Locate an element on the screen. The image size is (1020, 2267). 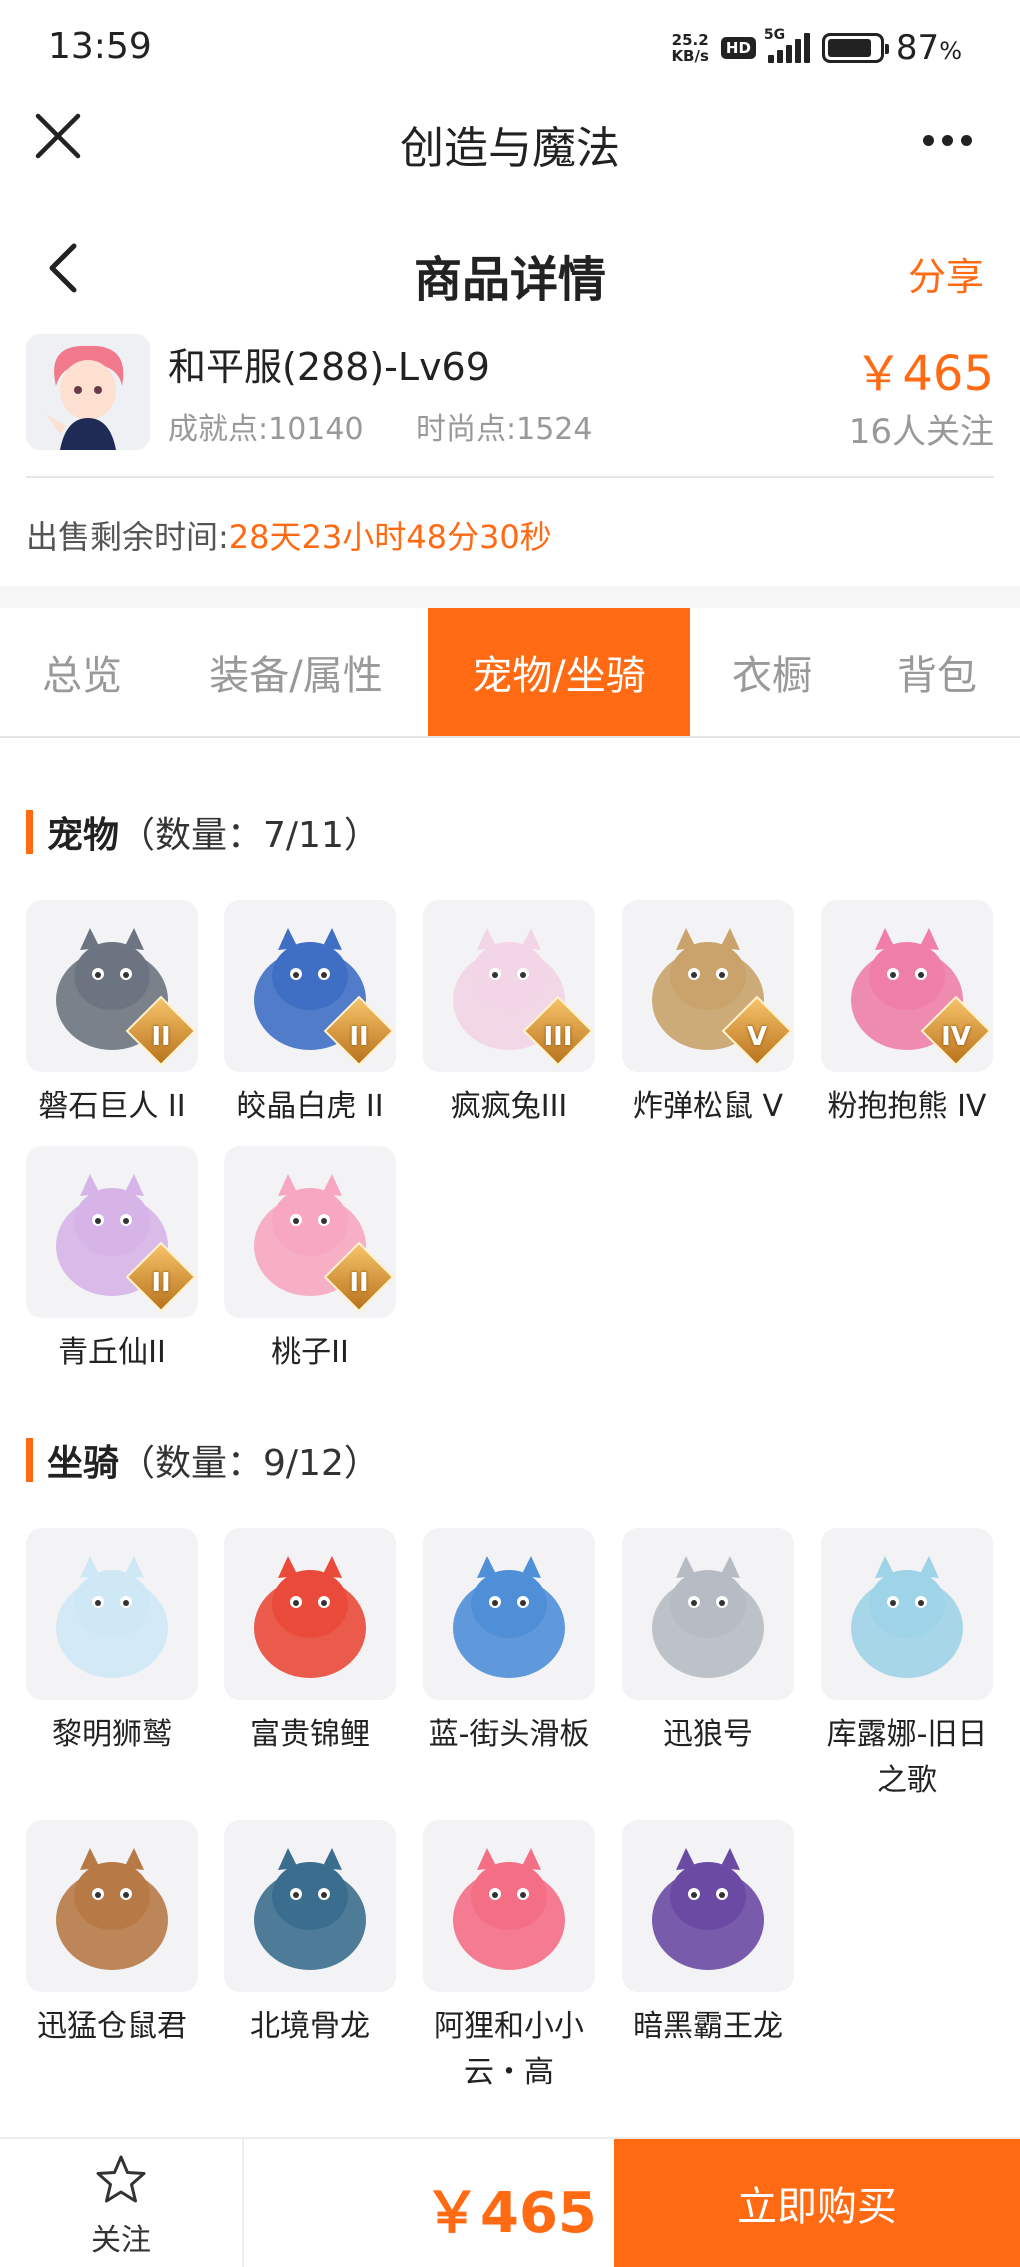
status-time: 13:59 is located at coordinates (100, 46).